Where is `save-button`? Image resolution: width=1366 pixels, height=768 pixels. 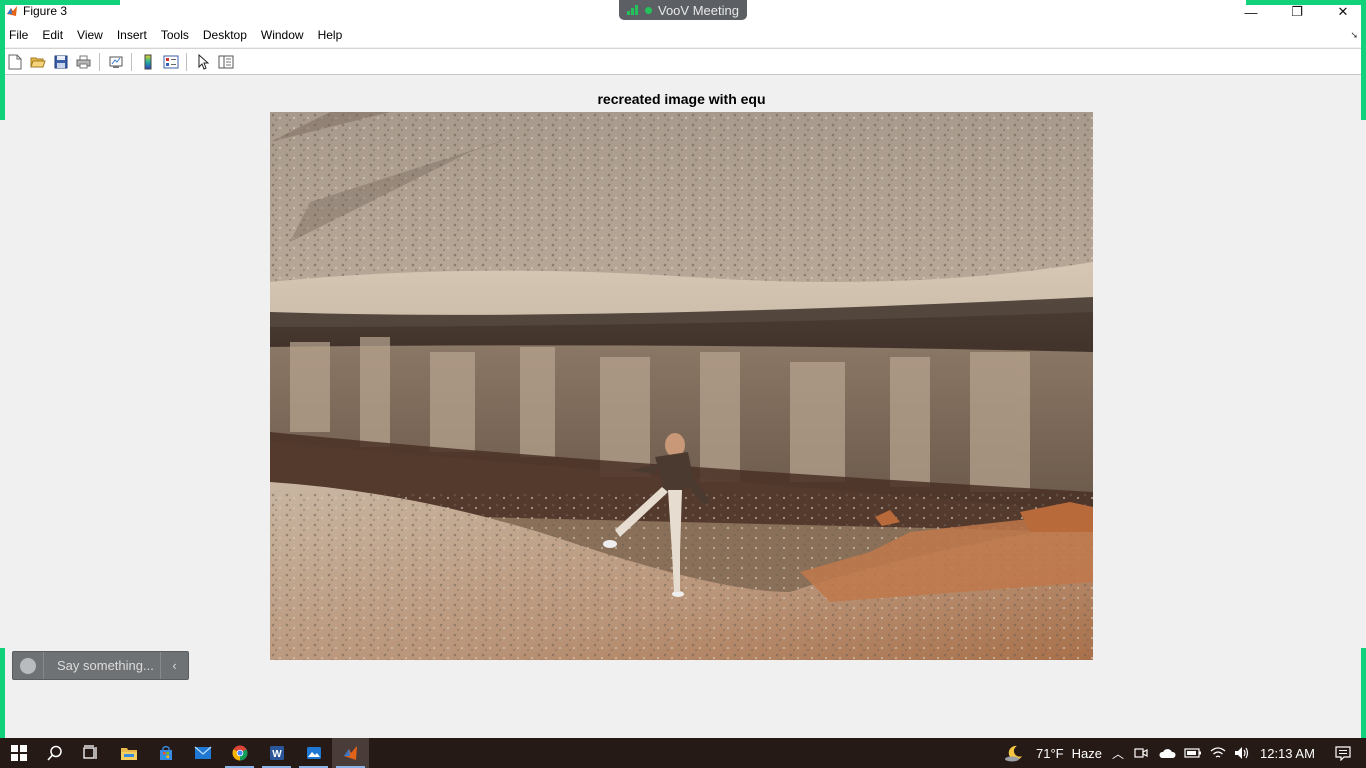
save-button is located at coordinates (60, 62).